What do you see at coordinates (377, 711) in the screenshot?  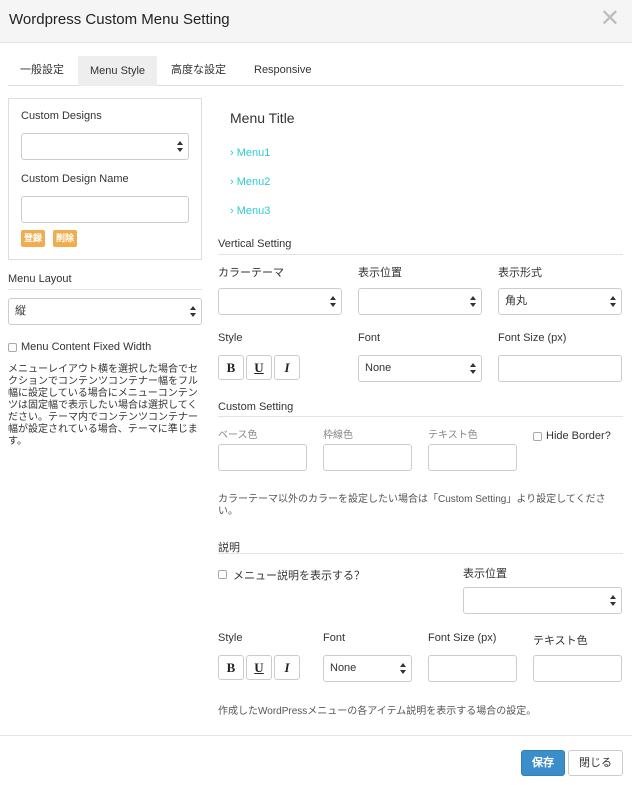 I see `description-note: 作成したWordPressメニューの各アイテム説明を表示する場合の設定。` at bounding box center [377, 711].